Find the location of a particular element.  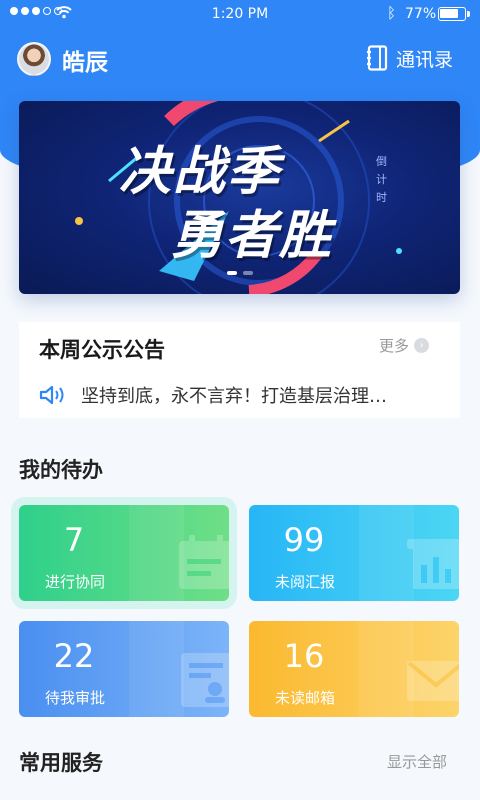

todo-card-collaboration: 7 进行协同 is located at coordinates (124, 553).